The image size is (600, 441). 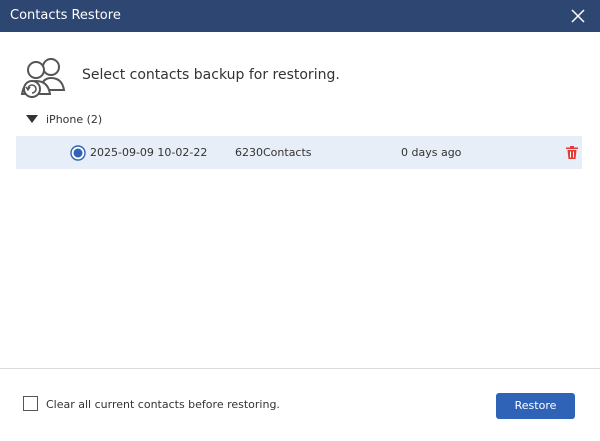 I want to click on trash-icon, so click(x=572, y=152).